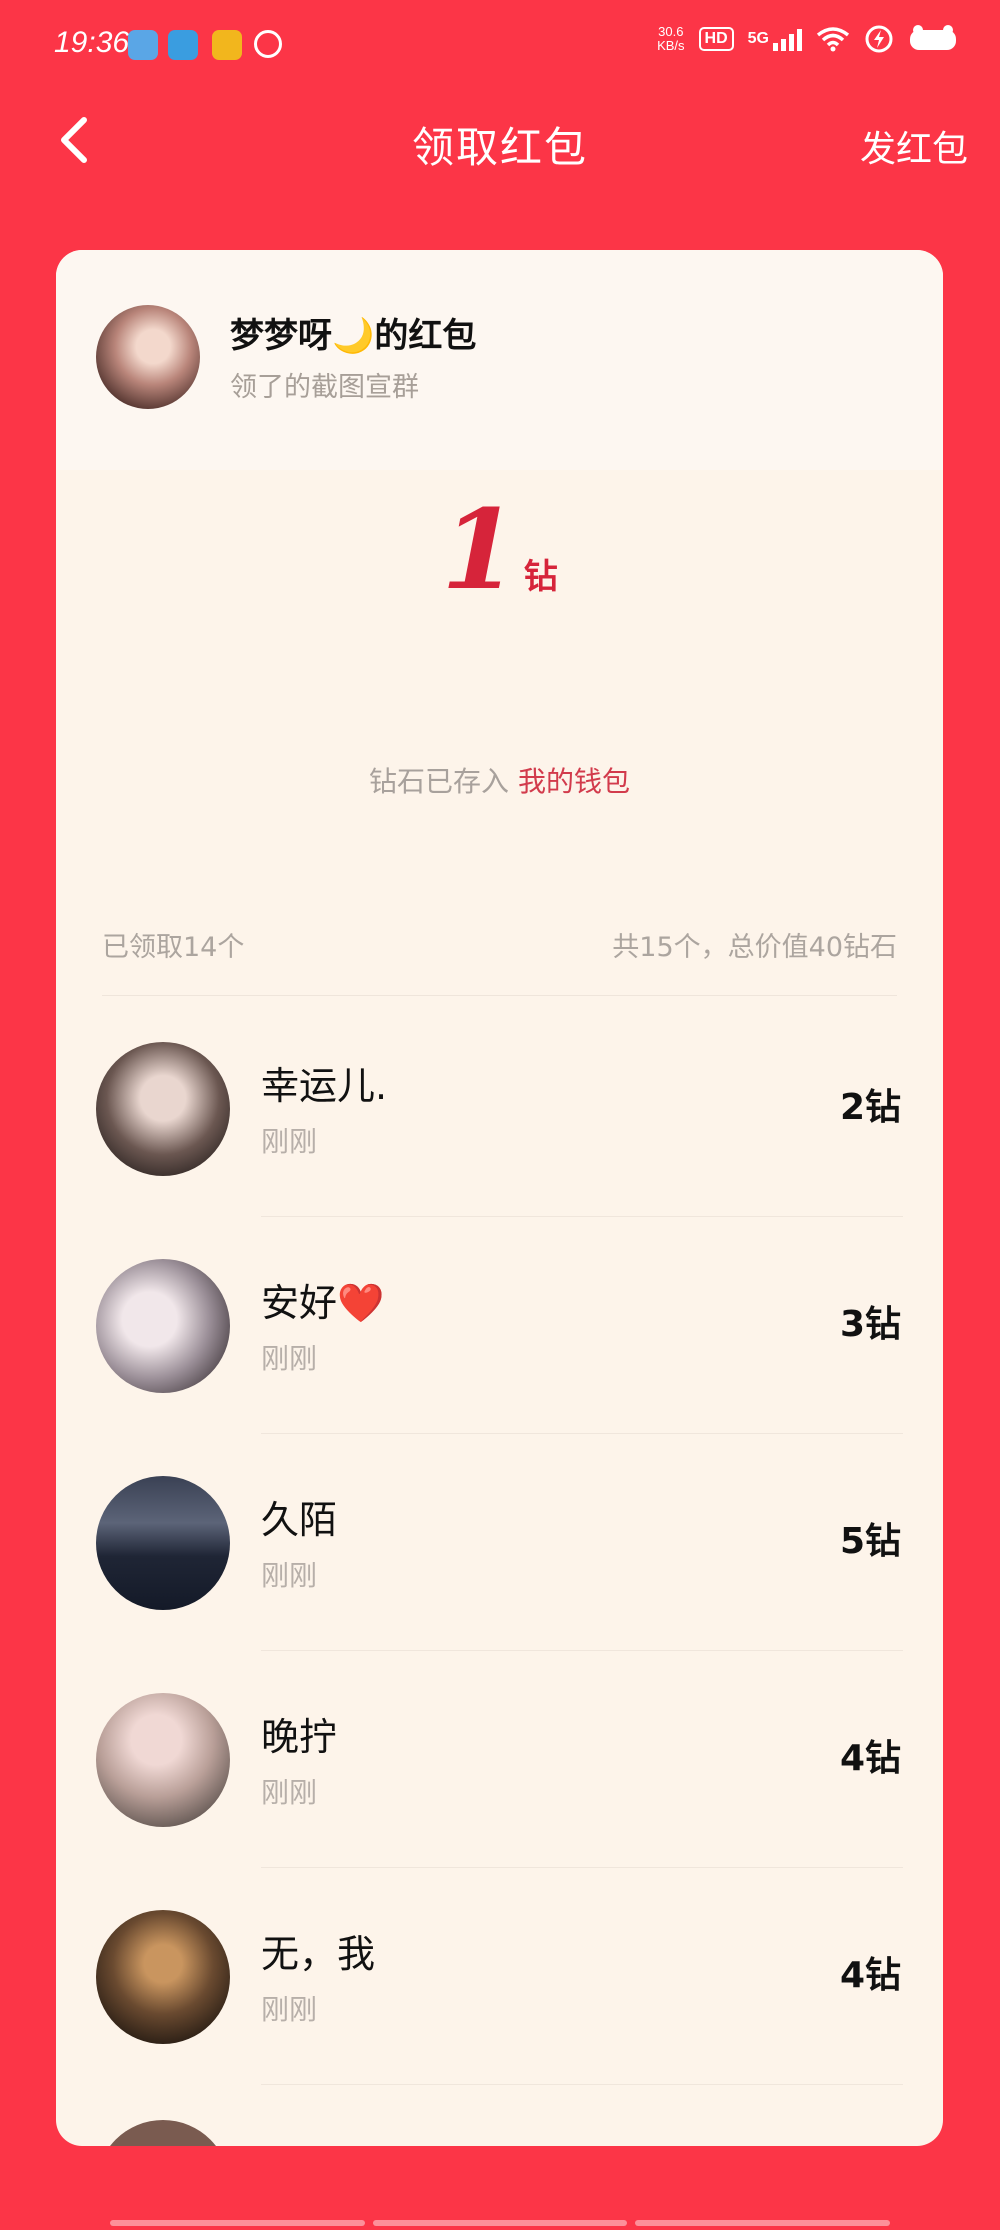 The width and height of the screenshot is (1000, 2230). I want to click on claim-amount: 2钻, so click(870, 1107).